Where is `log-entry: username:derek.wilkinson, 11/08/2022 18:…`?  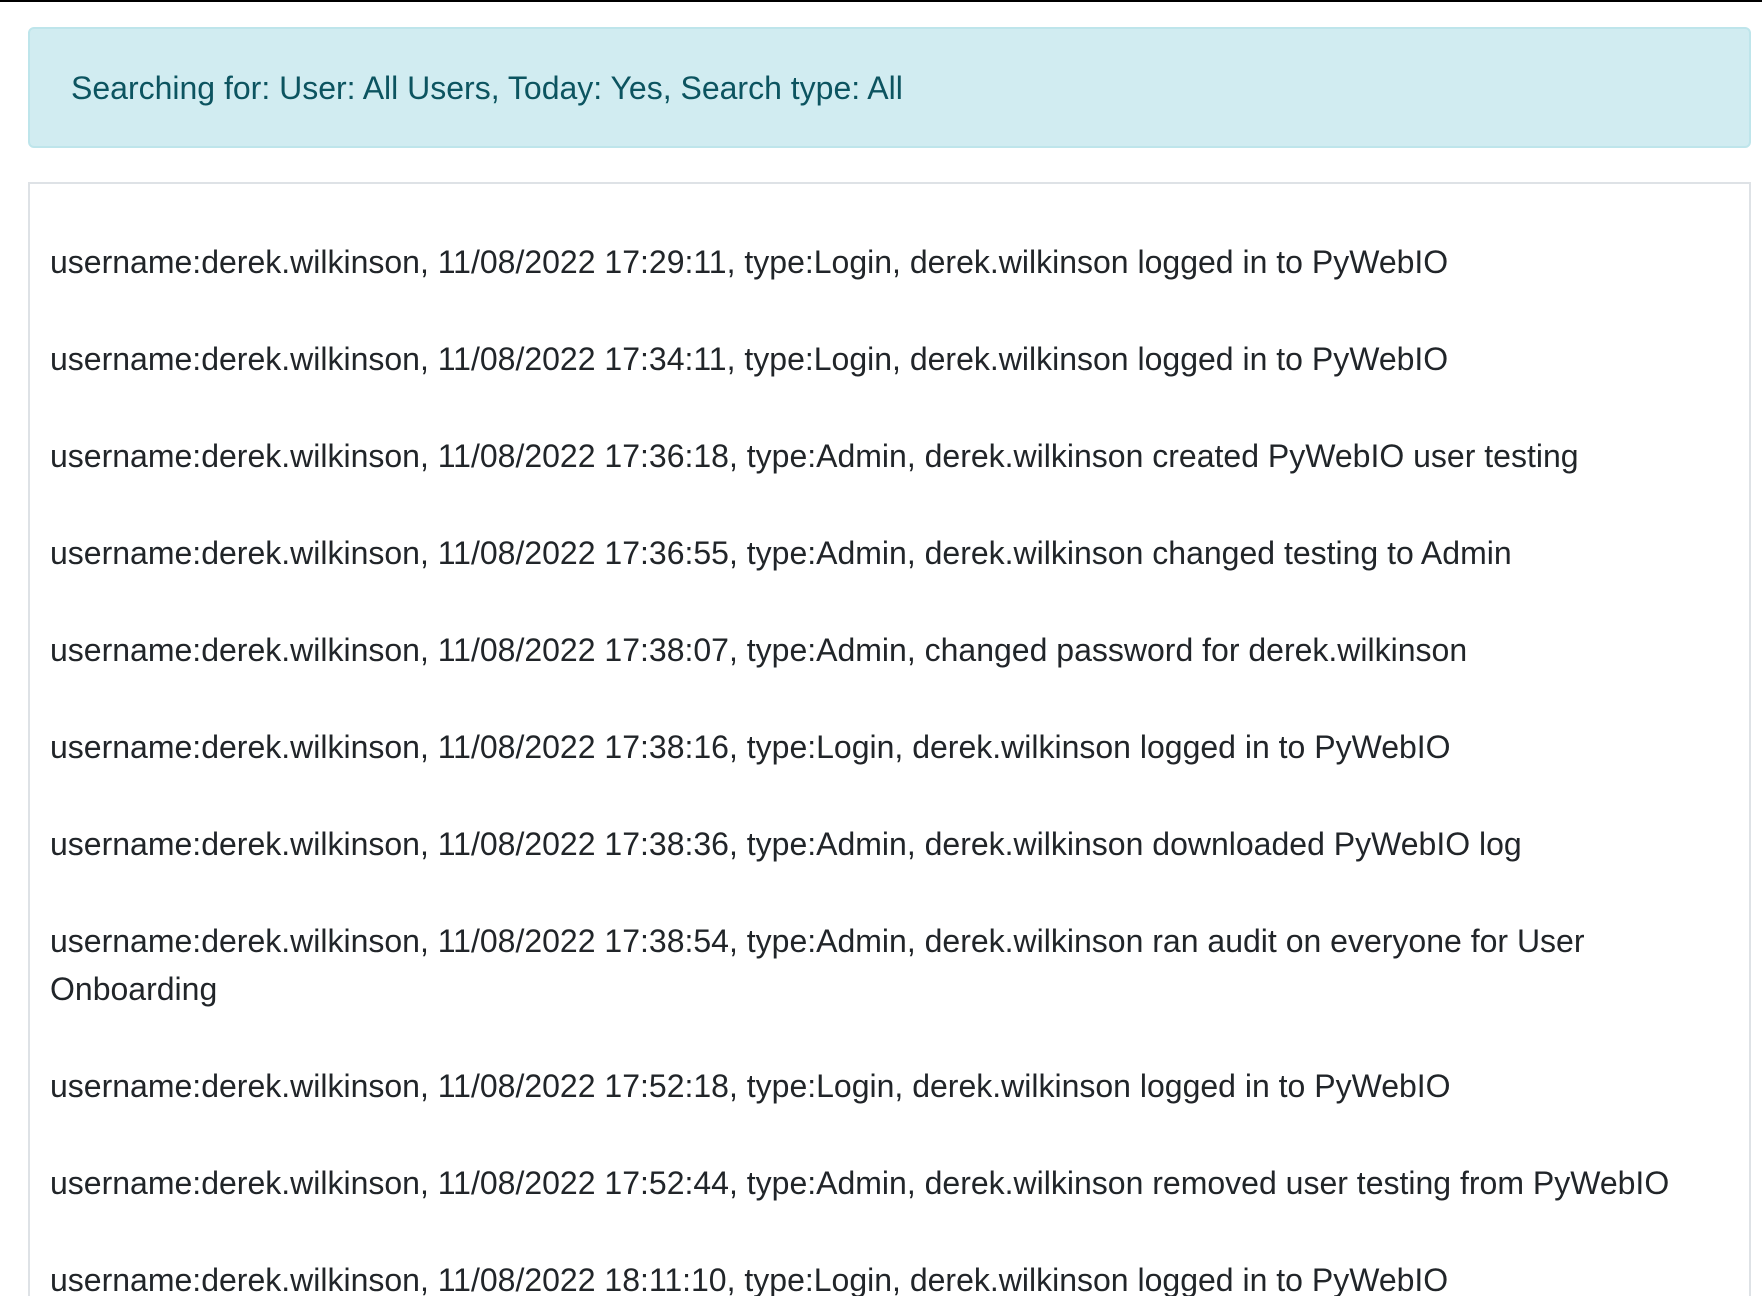 log-entry: username:derek.wilkinson, 11/08/2022 18:… is located at coordinates (749, 1279).